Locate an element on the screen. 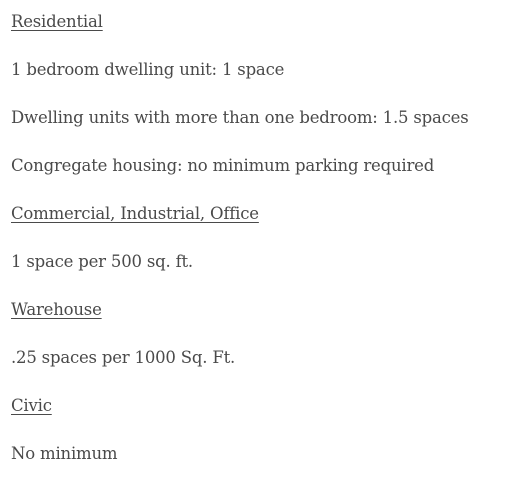 The width and height of the screenshot is (507, 488). requirement-civic: No minimum is located at coordinates (64, 453).